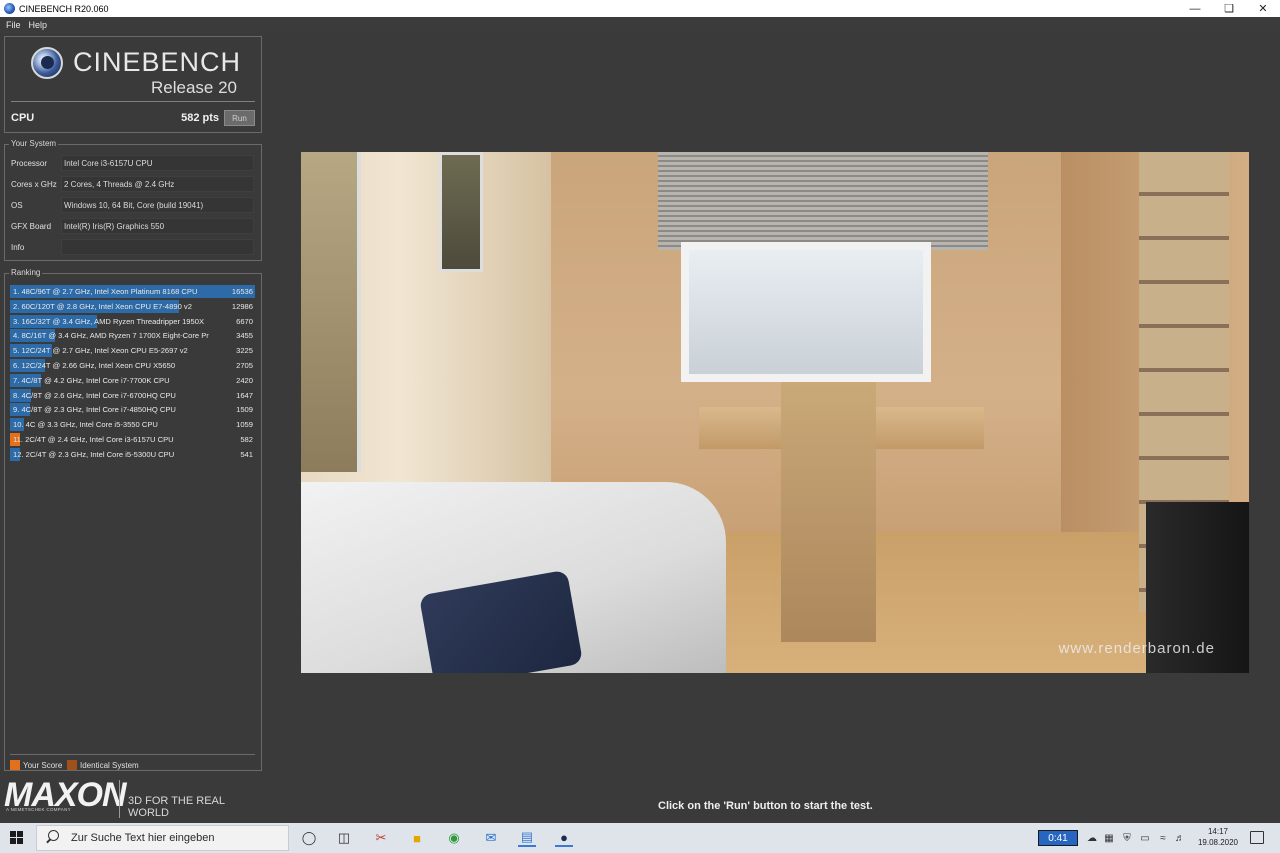 The image size is (1280, 853). I want to click on cinebench-logo-text: CINEBENCH, so click(157, 62).